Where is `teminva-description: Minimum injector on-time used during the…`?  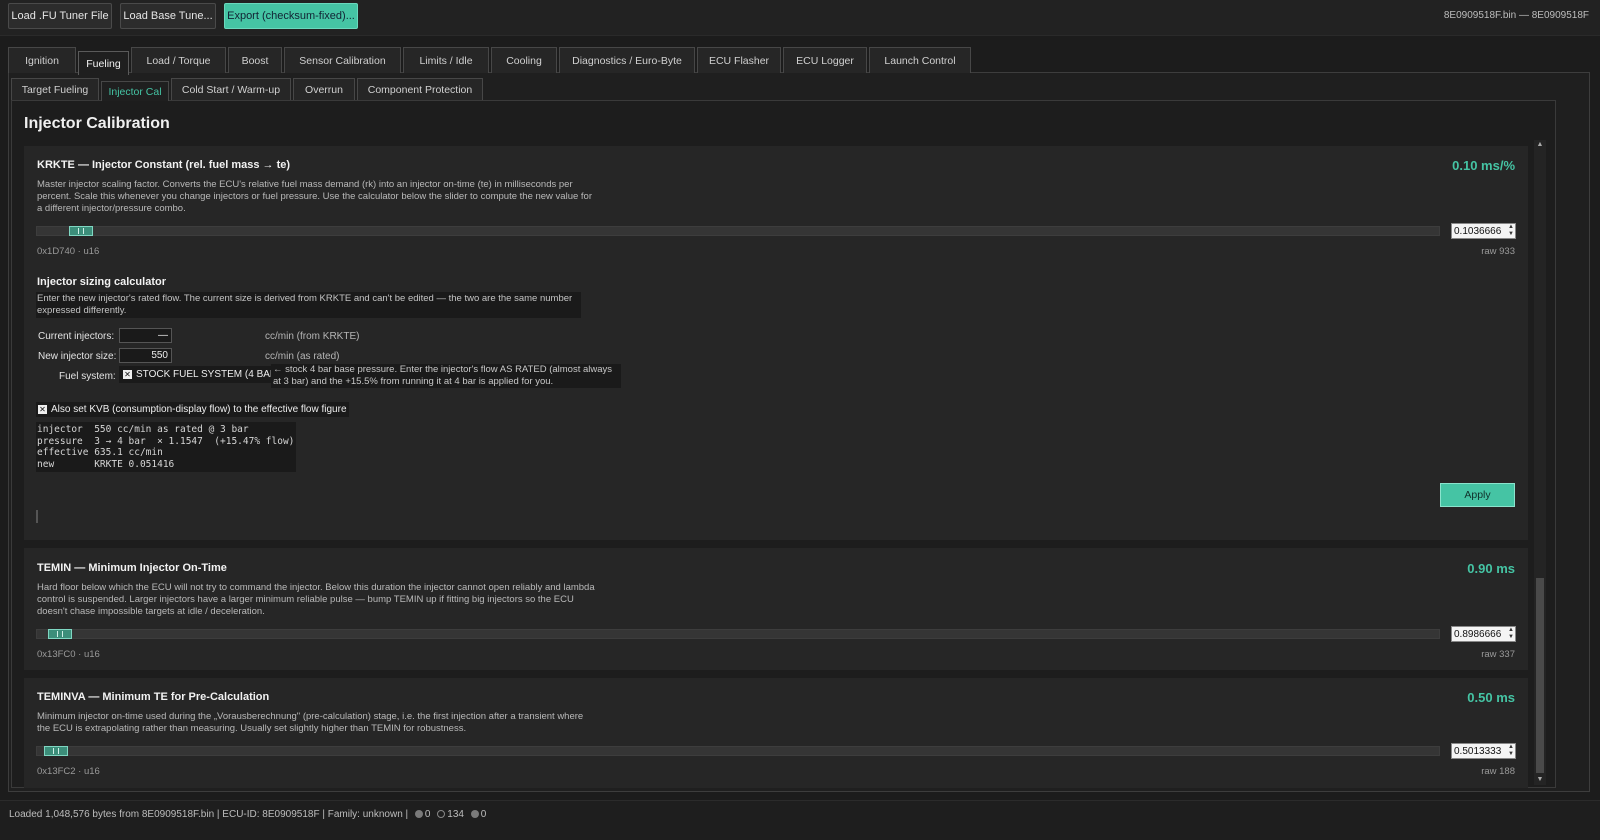
teminva-description: Minimum injector on-time used during the… is located at coordinates (310, 722).